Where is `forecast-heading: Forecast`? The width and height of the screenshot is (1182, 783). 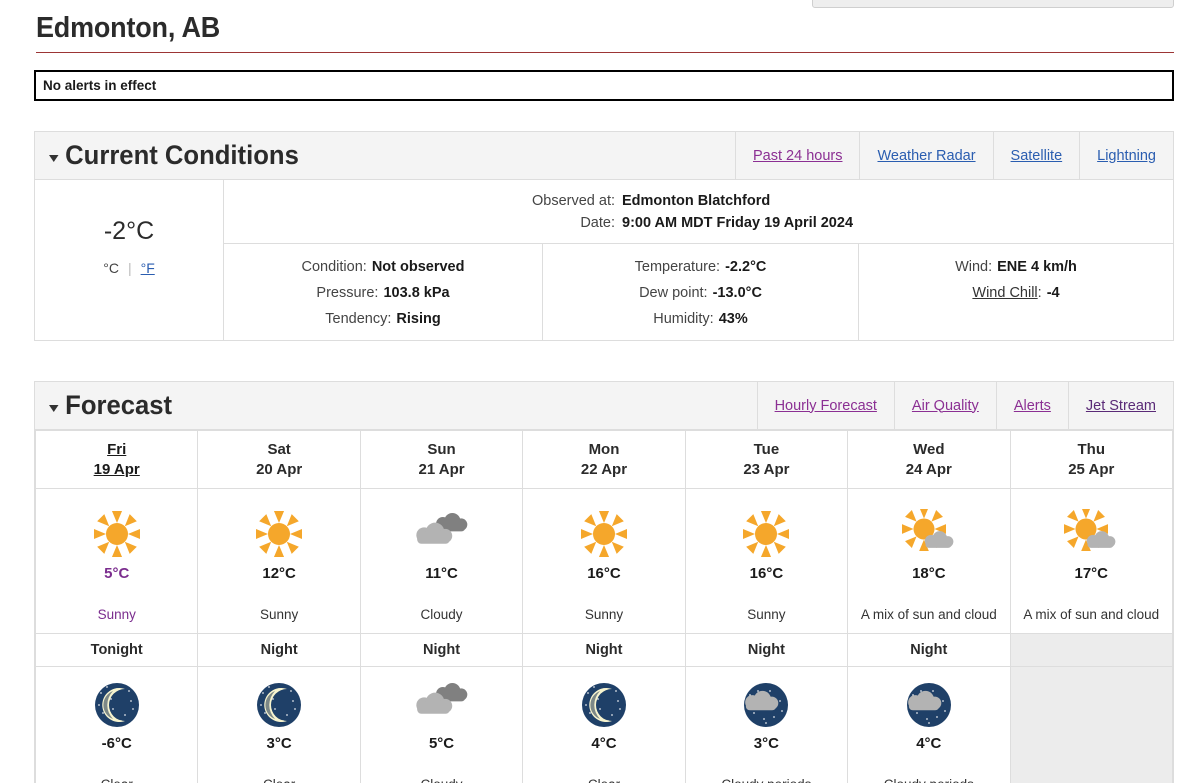
forecast-heading: Forecast is located at coordinates (110, 405).